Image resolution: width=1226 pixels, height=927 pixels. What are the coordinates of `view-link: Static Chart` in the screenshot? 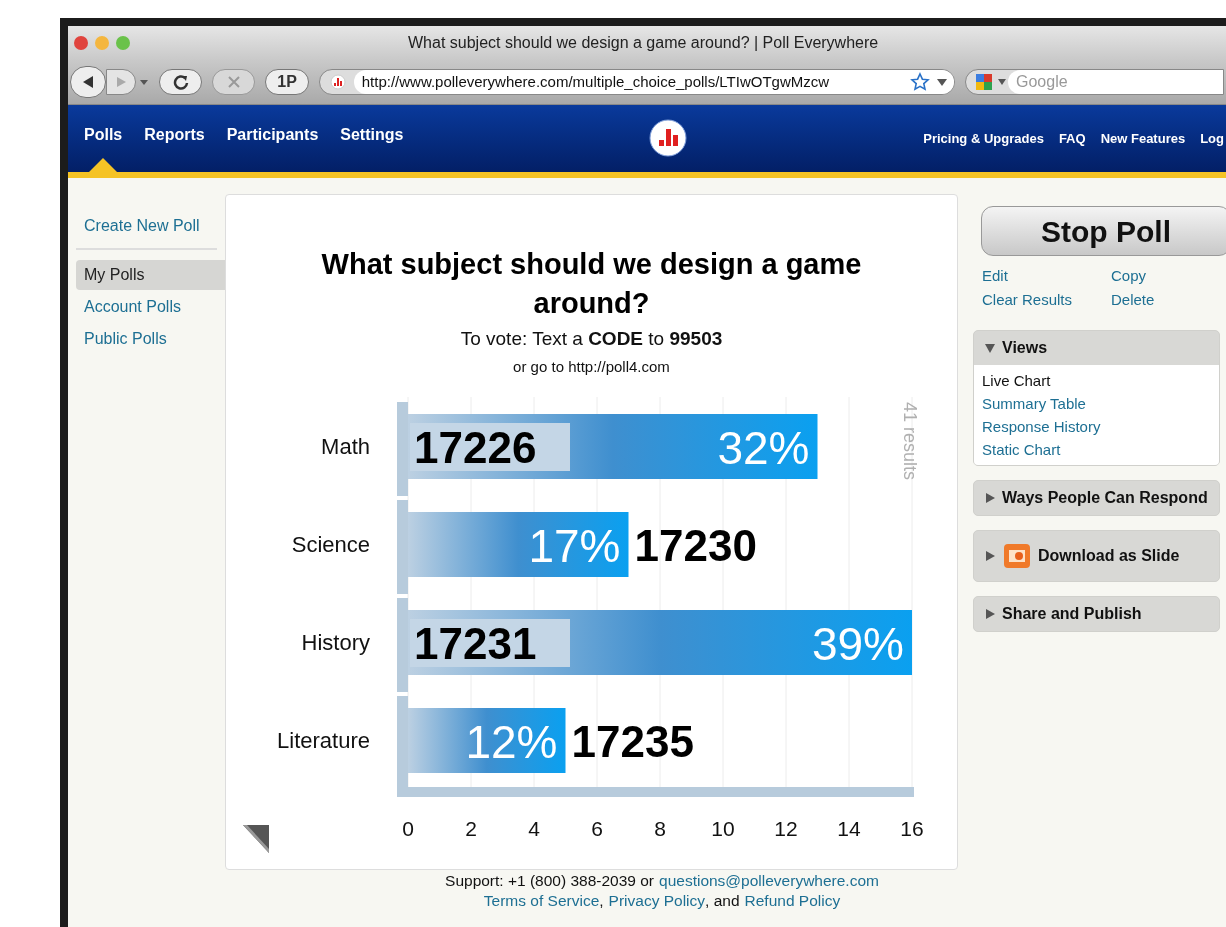 It's located at (1096, 449).